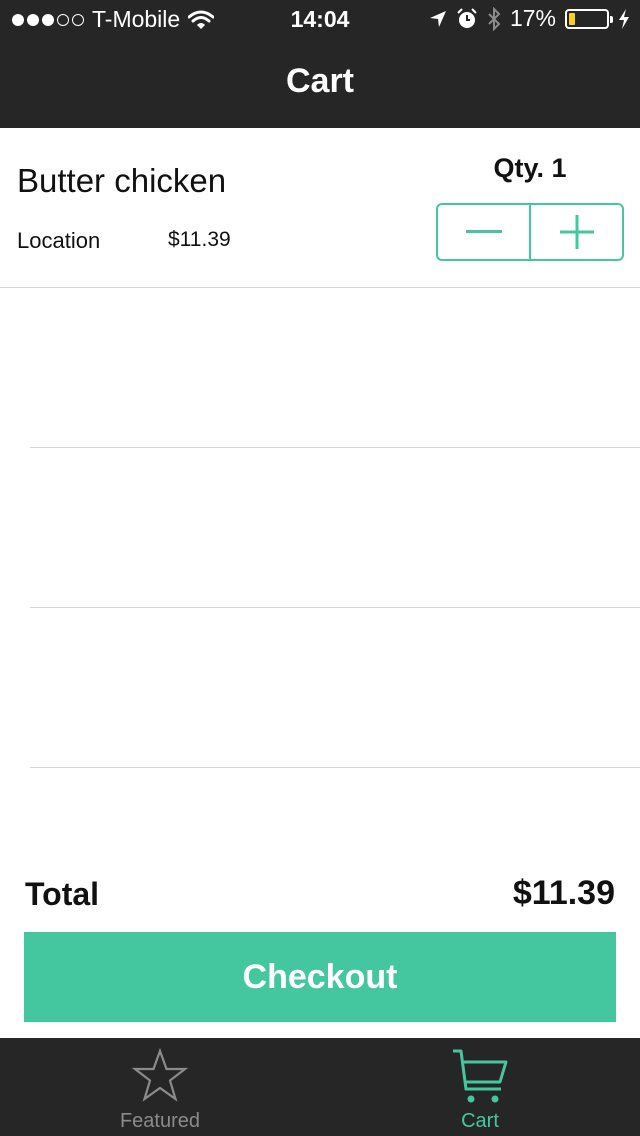 Image resolution: width=640 pixels, height=1136 pixels. Describe the element at coordinates (160, 1121) in the screenshot. I see `tab-featured-label: Featured` at that location.